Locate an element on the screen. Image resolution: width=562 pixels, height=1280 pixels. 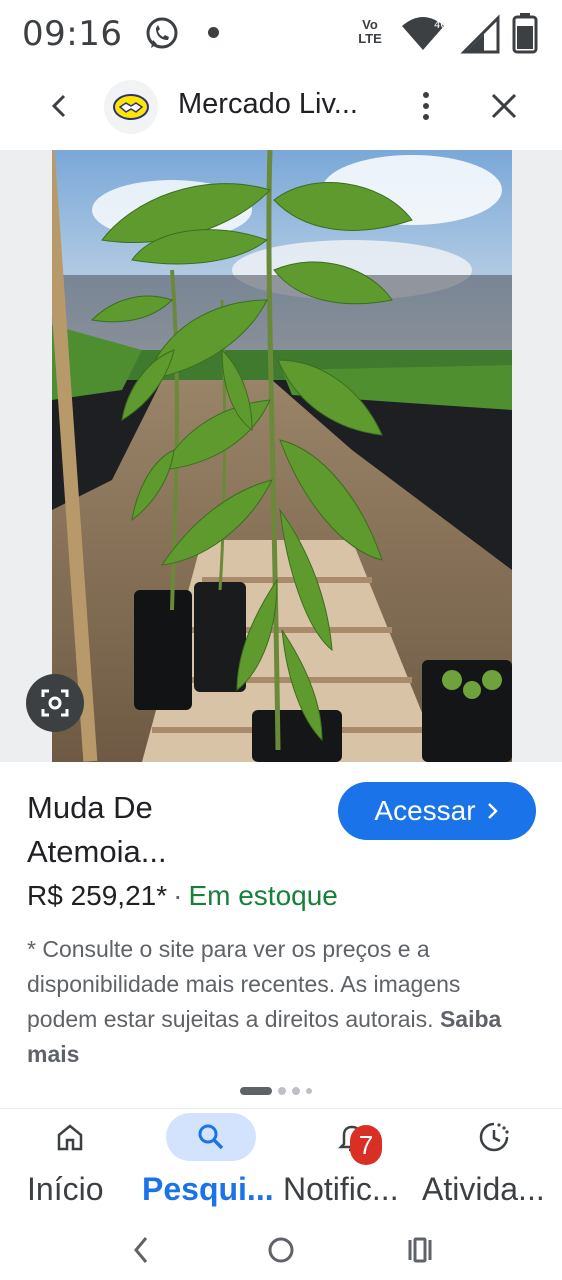
camera-lens-icon is located at coordinates (55, 703).